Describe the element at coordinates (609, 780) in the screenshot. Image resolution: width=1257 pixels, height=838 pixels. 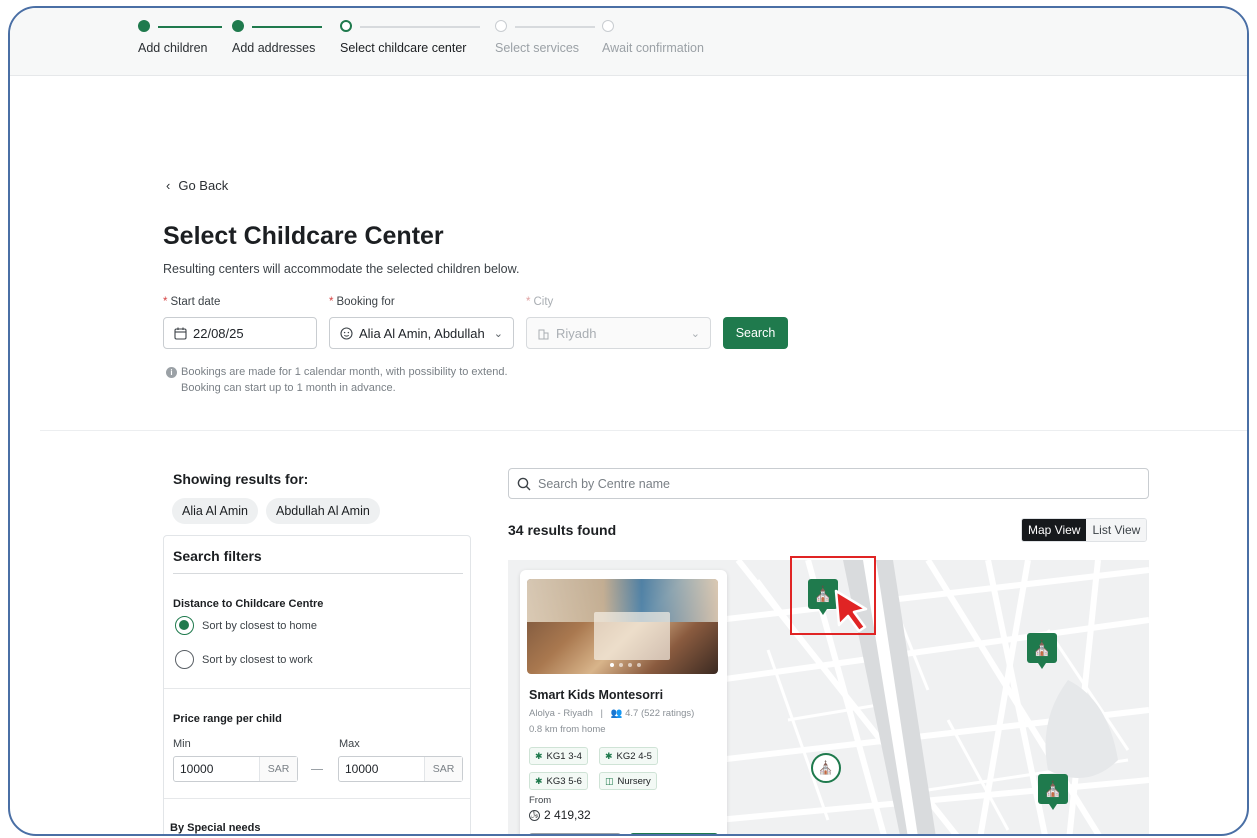
I see `crib-icon: ◫` at that location.